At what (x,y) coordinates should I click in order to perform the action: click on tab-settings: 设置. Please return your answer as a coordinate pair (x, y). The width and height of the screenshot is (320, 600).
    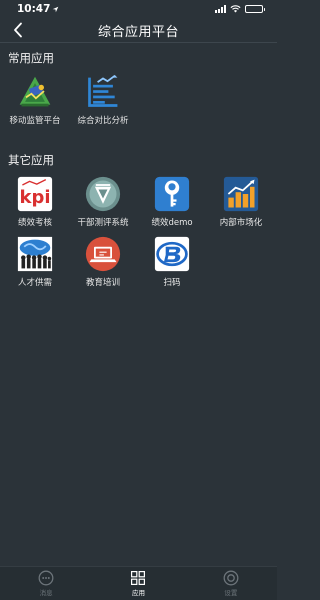
    Looking at the image, I should click on (231, 583).